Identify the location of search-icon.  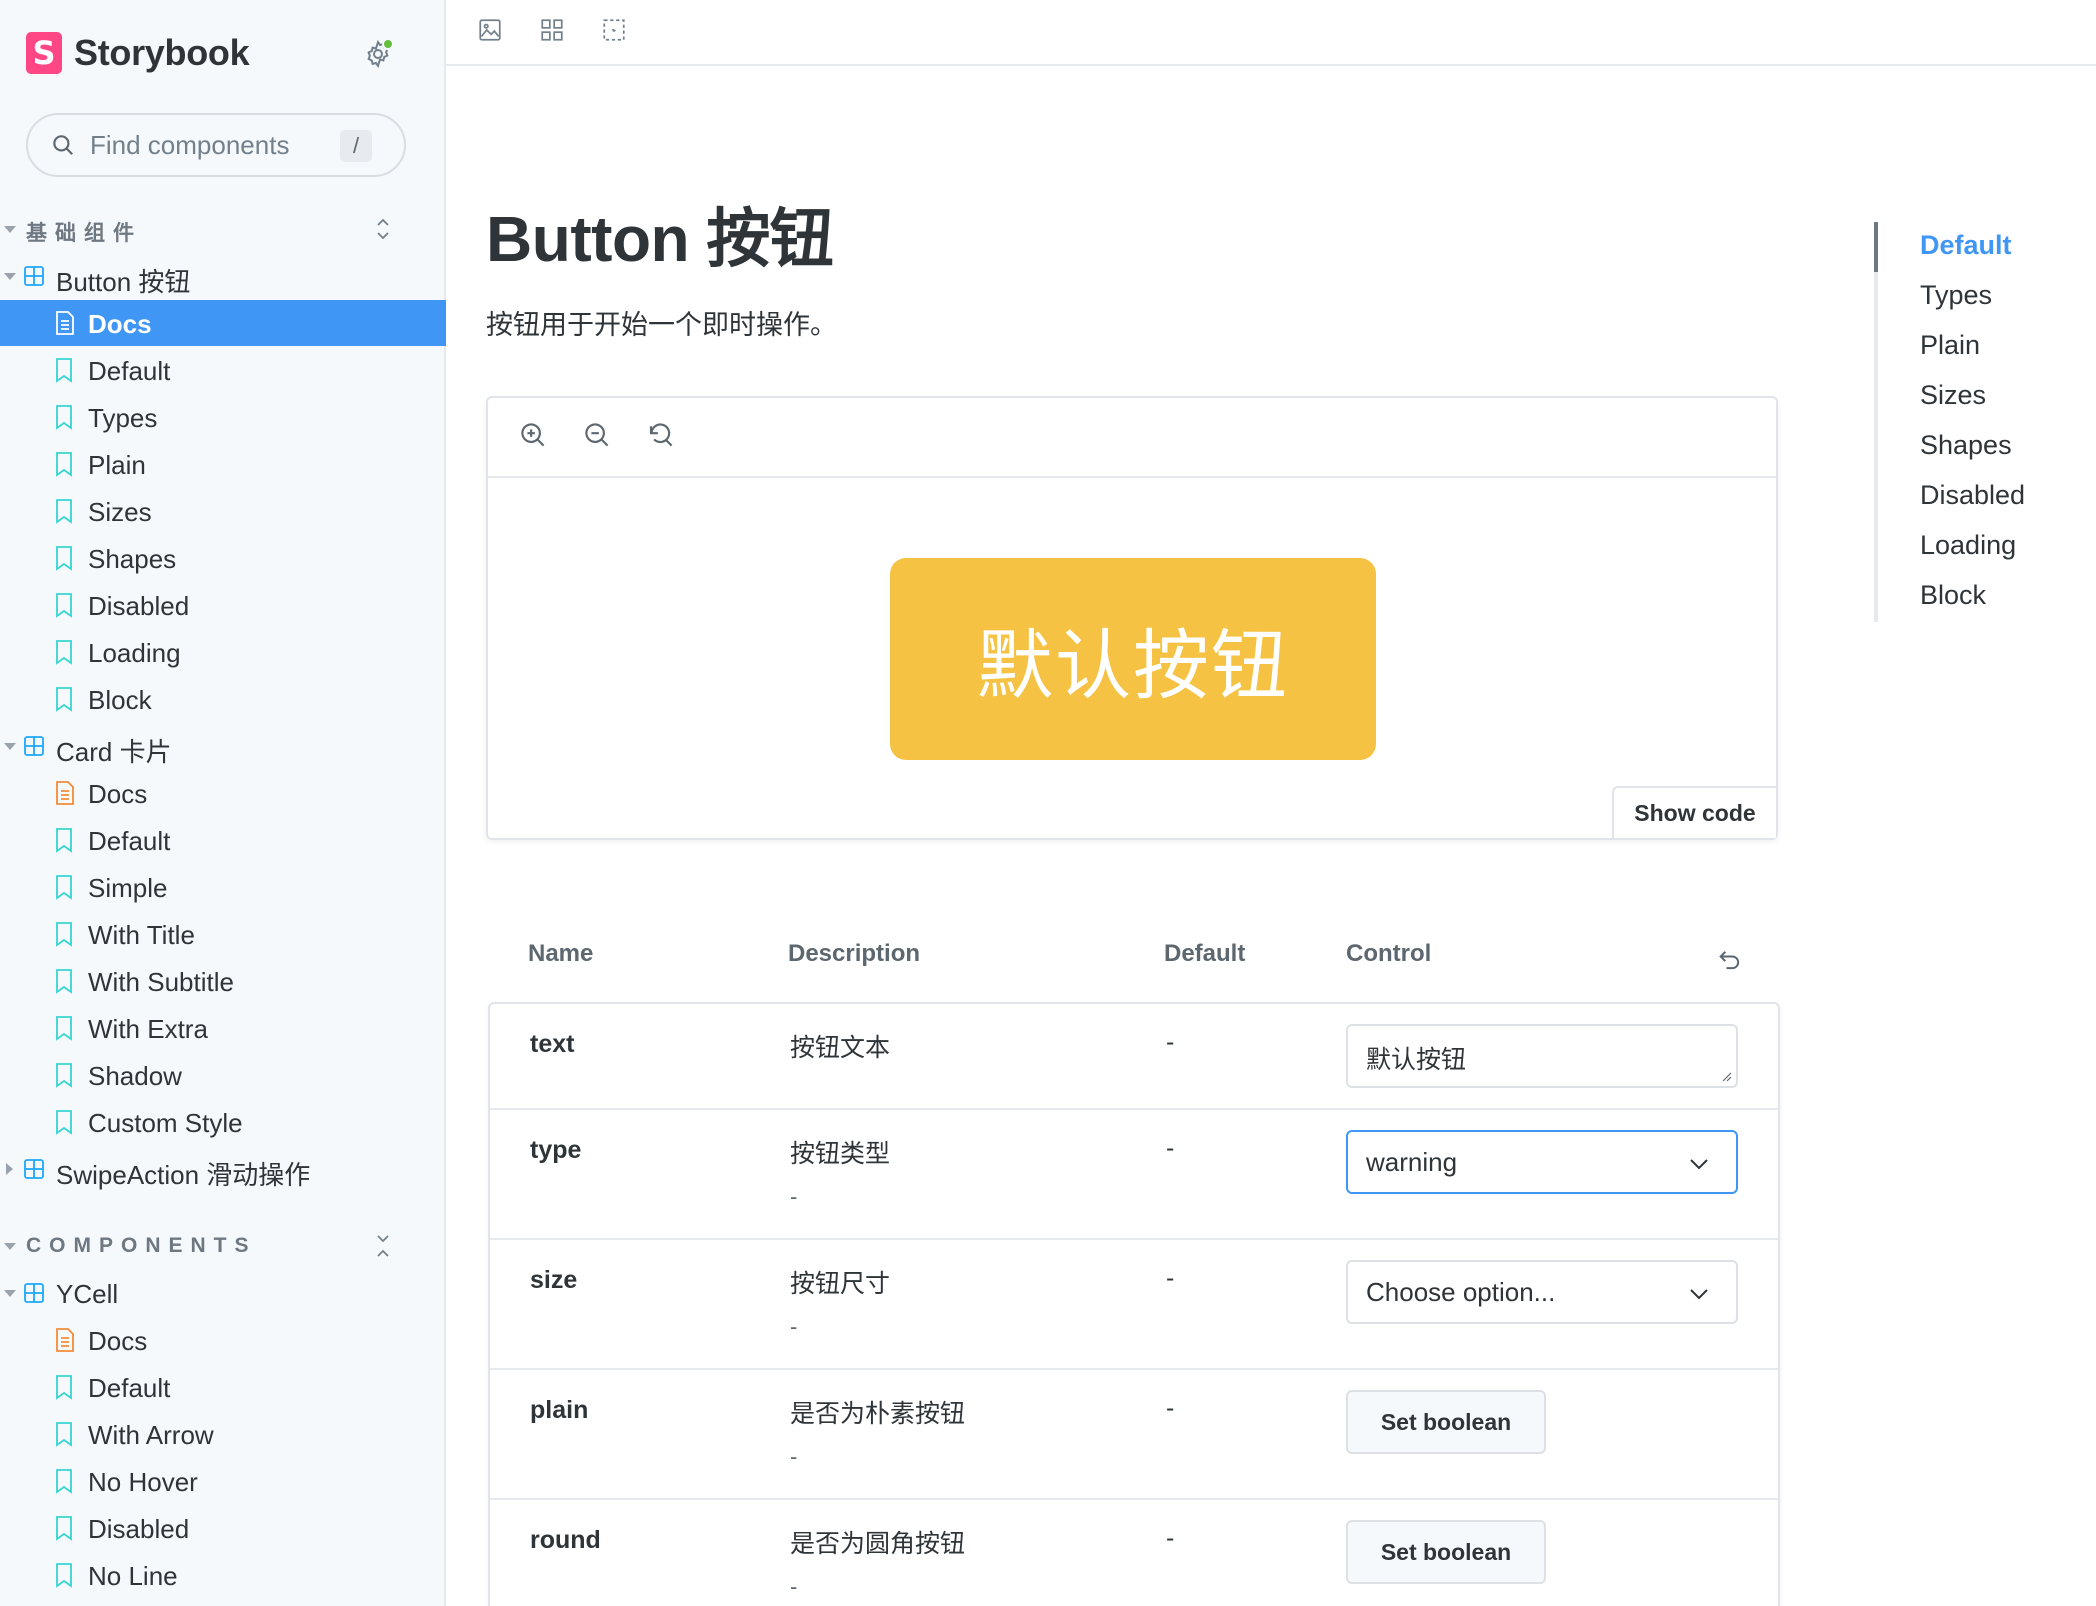
(63, 145).